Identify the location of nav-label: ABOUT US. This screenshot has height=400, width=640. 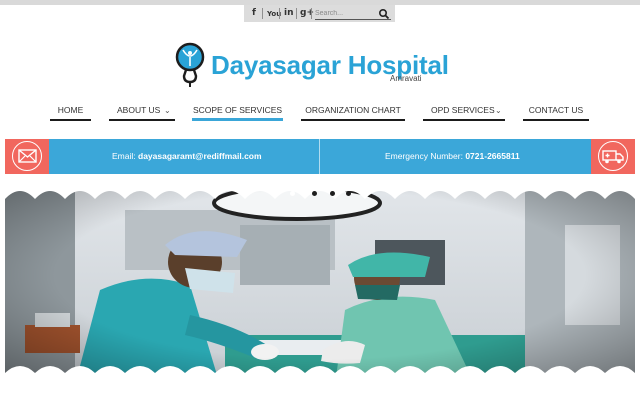
(139, 110).